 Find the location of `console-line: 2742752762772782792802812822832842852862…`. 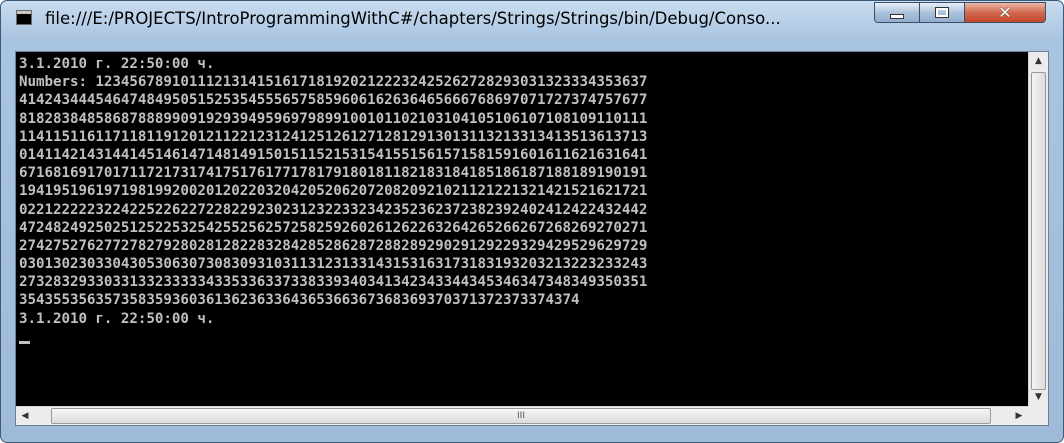

console-line: 2742752762772782792802812822832842852862… is located at coordinates (333, 245).